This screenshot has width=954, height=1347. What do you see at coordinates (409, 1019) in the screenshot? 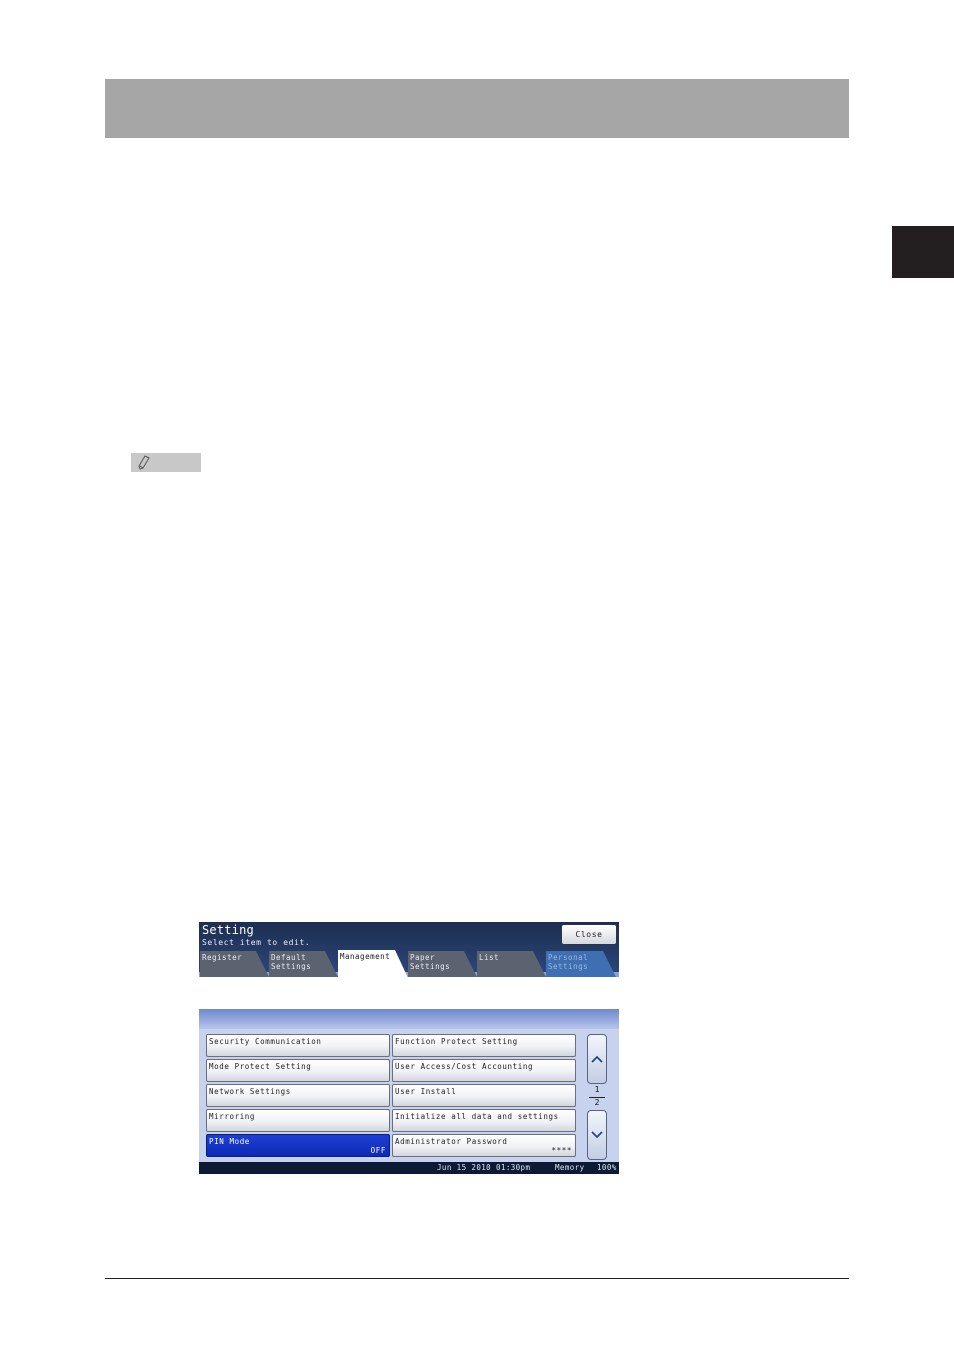
I see `message-strip` at bounding box center [409, 1019].